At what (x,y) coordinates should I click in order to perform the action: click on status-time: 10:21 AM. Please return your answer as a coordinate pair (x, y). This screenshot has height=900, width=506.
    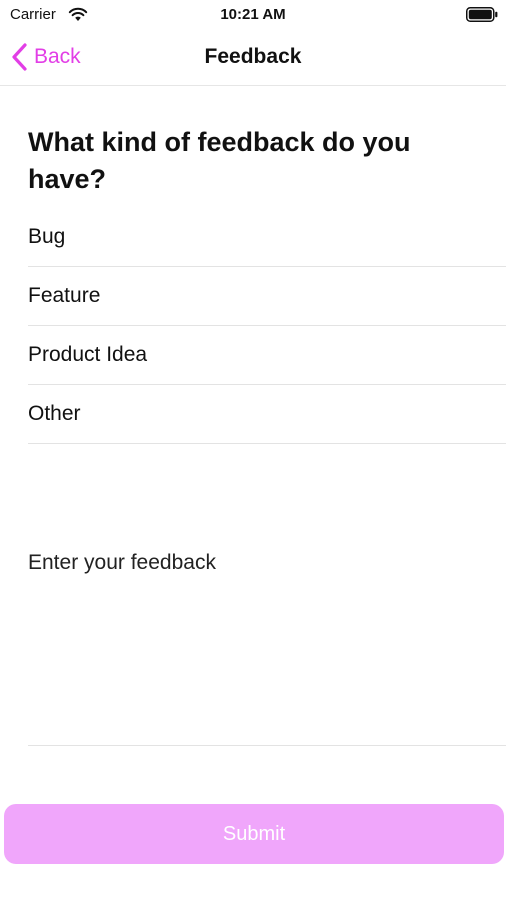
    Looking at the image, I should click on (253, 14).